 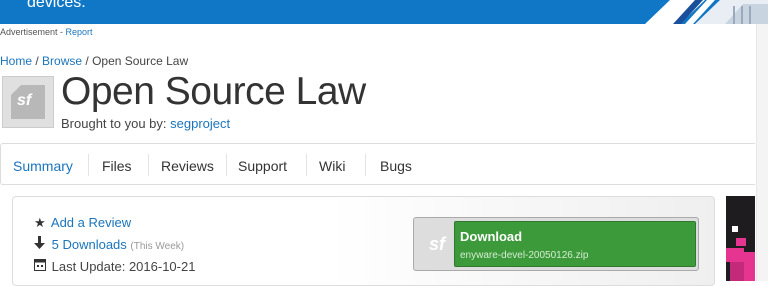 What do you see at coordinates (377, 164) in the screenshot?
I see `project-tabs: Summary Files Reviews Support Wiki Bugs` at bounding box center [377, 164].